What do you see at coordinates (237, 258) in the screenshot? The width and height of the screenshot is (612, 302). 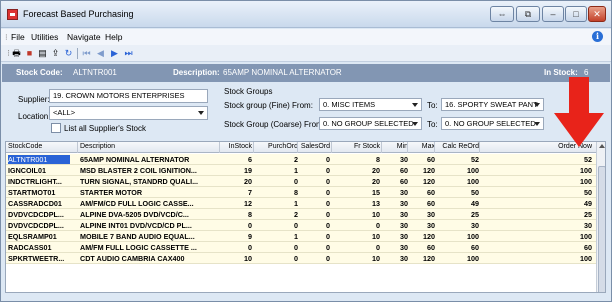 I see `cell-instock: 10` at bounding box center [237, 258].